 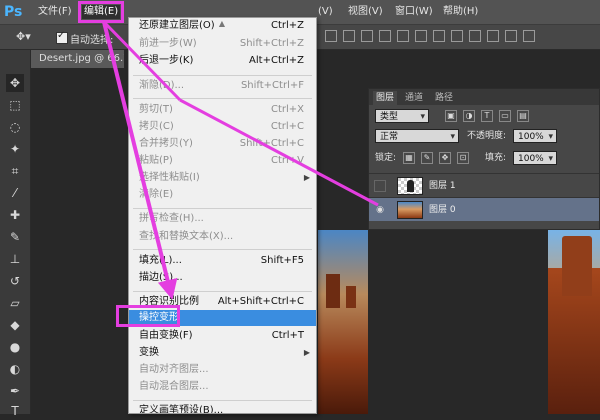 What do you see at coordinates (15, 215) in the screenshot?
I see `healing-brush-tool-icon: ✚` at bounding box center [15, 215].